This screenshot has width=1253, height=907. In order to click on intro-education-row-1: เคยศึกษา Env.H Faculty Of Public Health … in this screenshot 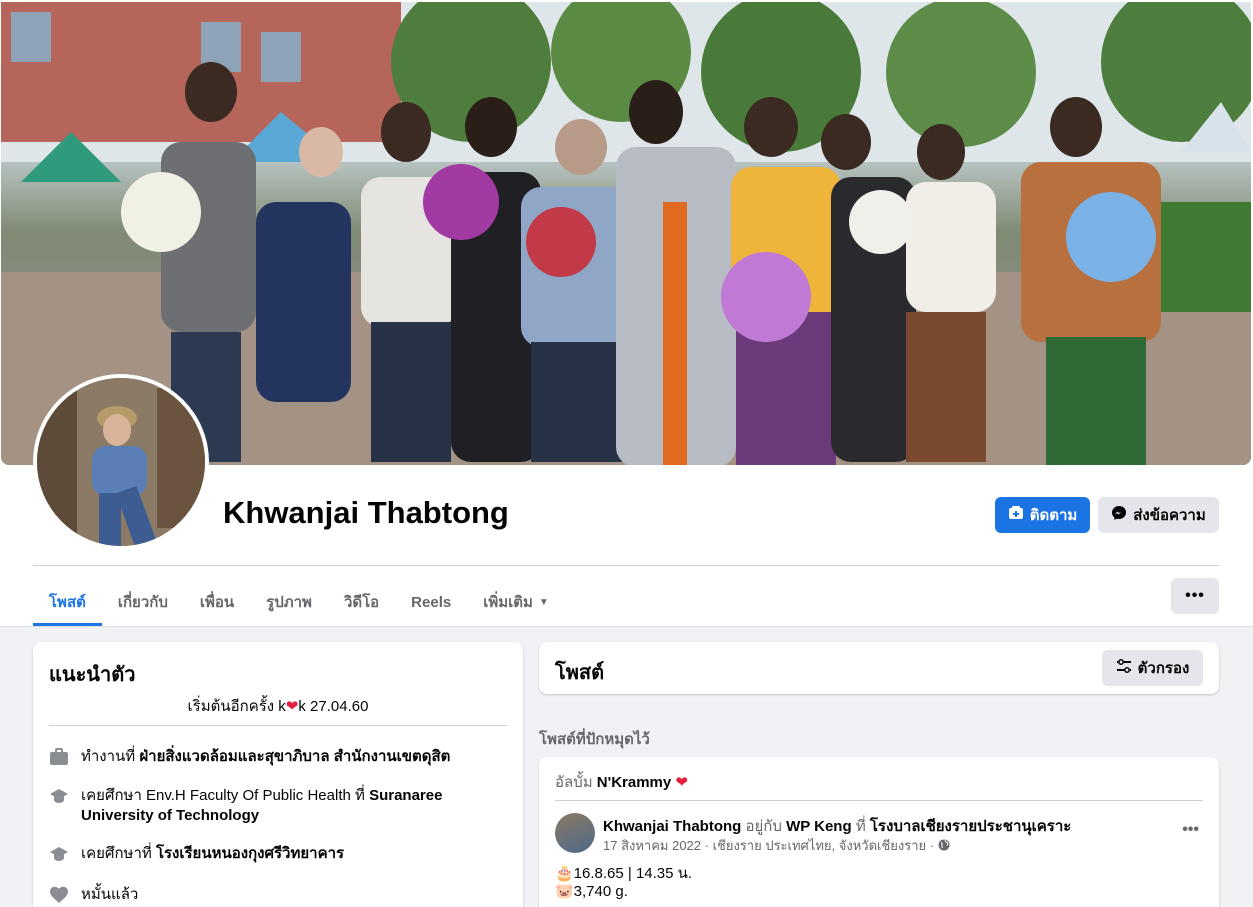, I will do `click(279, 806)`.